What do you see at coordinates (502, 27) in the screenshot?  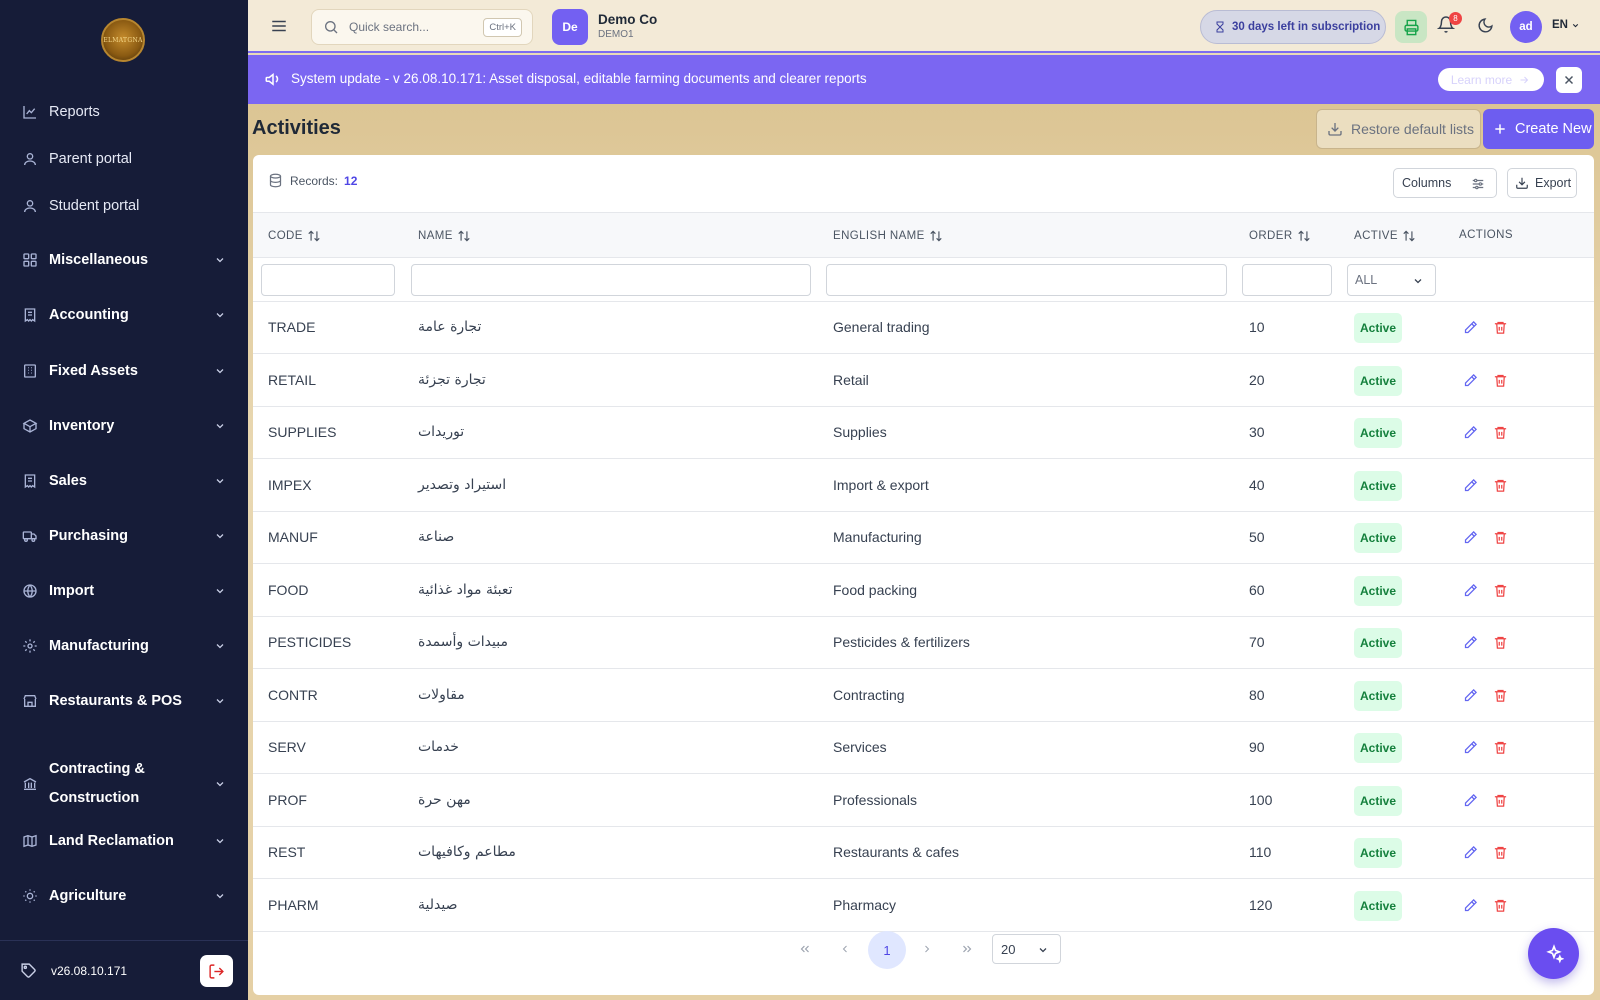 I see `search-shortcut-hint: Ctrl+K` at bounding box center [502, 27].